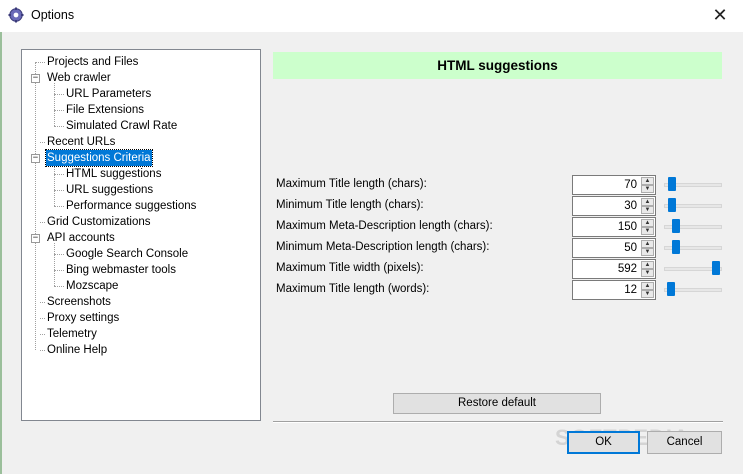  I want to click on tree-item-suggestions-criteria: Suggestions Criteria, so click(99, 158).